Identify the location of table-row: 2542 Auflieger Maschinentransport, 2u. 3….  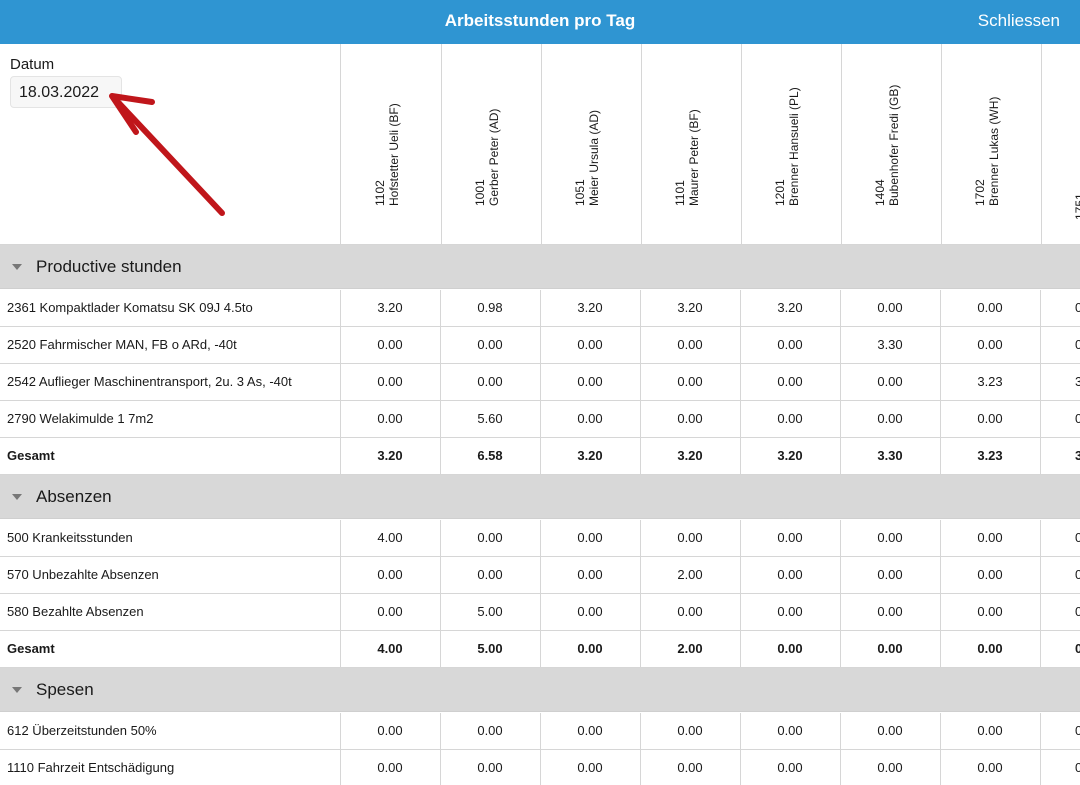
(540, 382).